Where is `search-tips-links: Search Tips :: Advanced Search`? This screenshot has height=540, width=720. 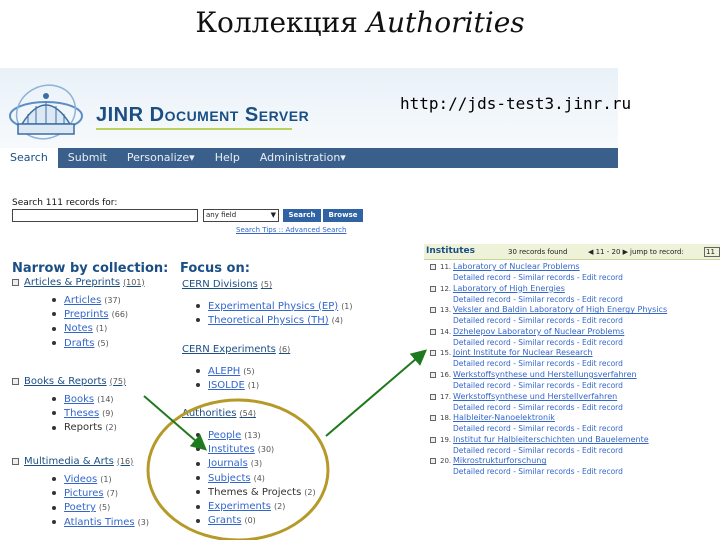
search-tips-links: Search Tips :: Advanced Search is located at coordinates (291, 230).